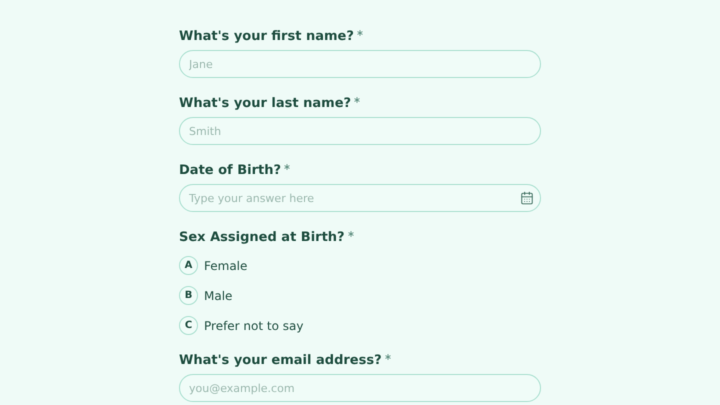  What do you see at coordinates (188, 295) in the screenshot?
I see `option-key: B` at bounding box center [188, 295].